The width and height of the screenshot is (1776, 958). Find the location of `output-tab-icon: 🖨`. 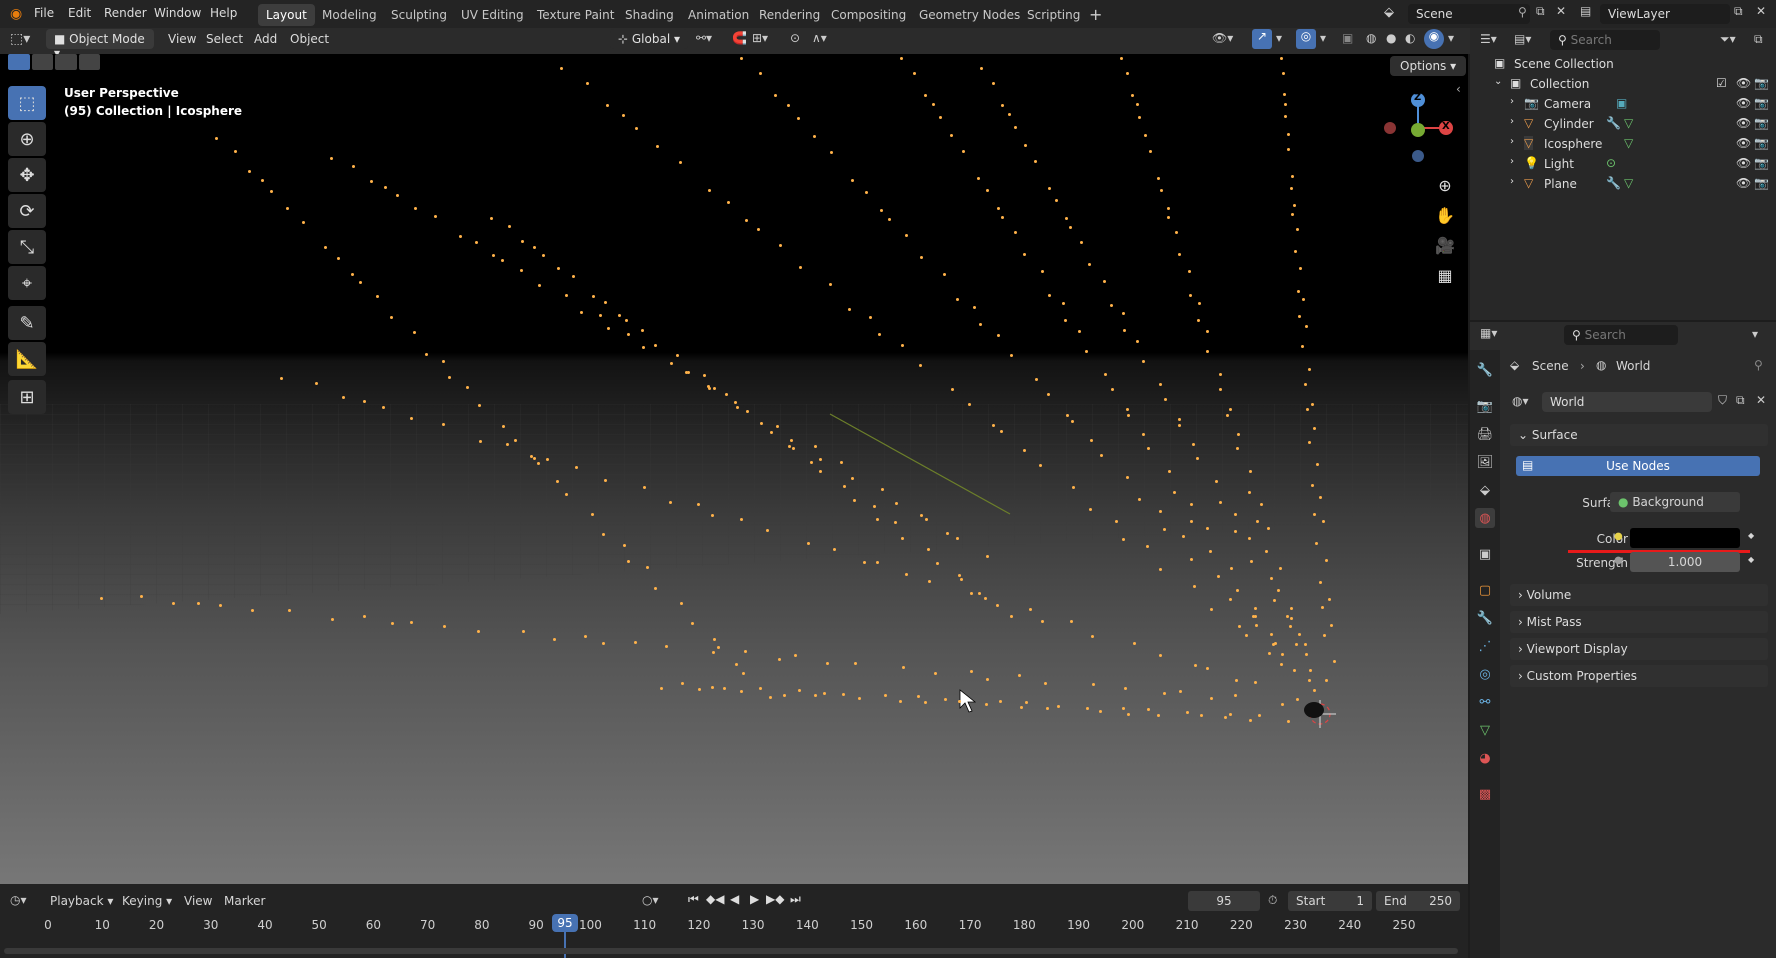

output-tab-icon: 🖨 is located at coordinates (1485, 434).